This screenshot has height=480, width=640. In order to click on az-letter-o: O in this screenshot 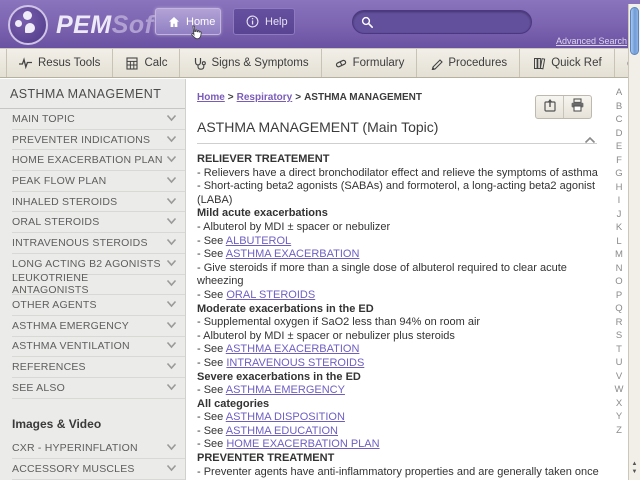, I will do `click(618, 282)`.